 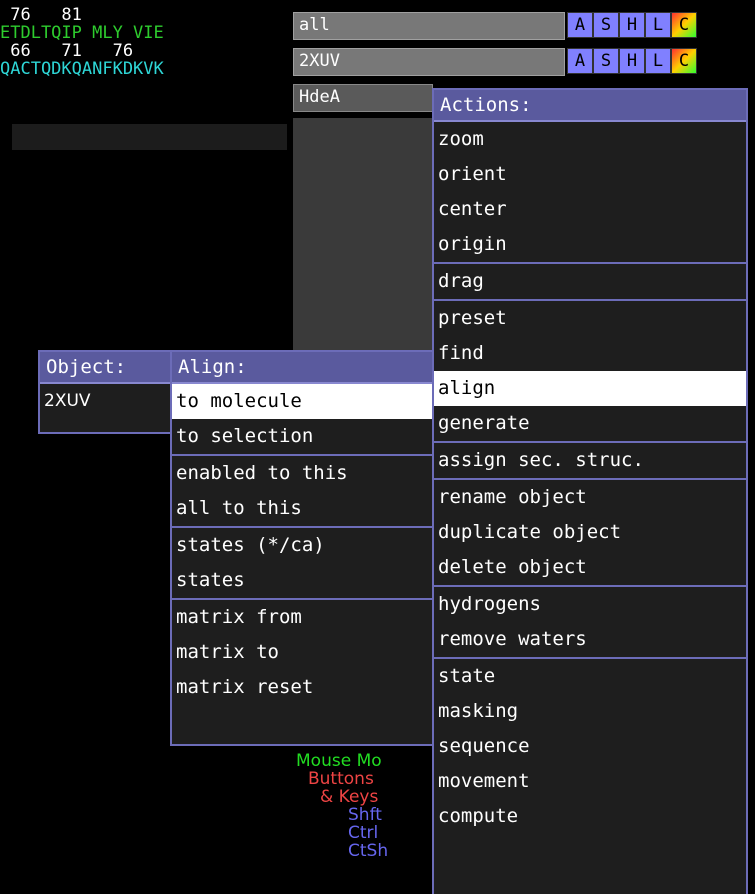 What do you see at coordinates (314, 25) in the screenshot?
I see `object-name-all: all` at bounding box center [314, 25].